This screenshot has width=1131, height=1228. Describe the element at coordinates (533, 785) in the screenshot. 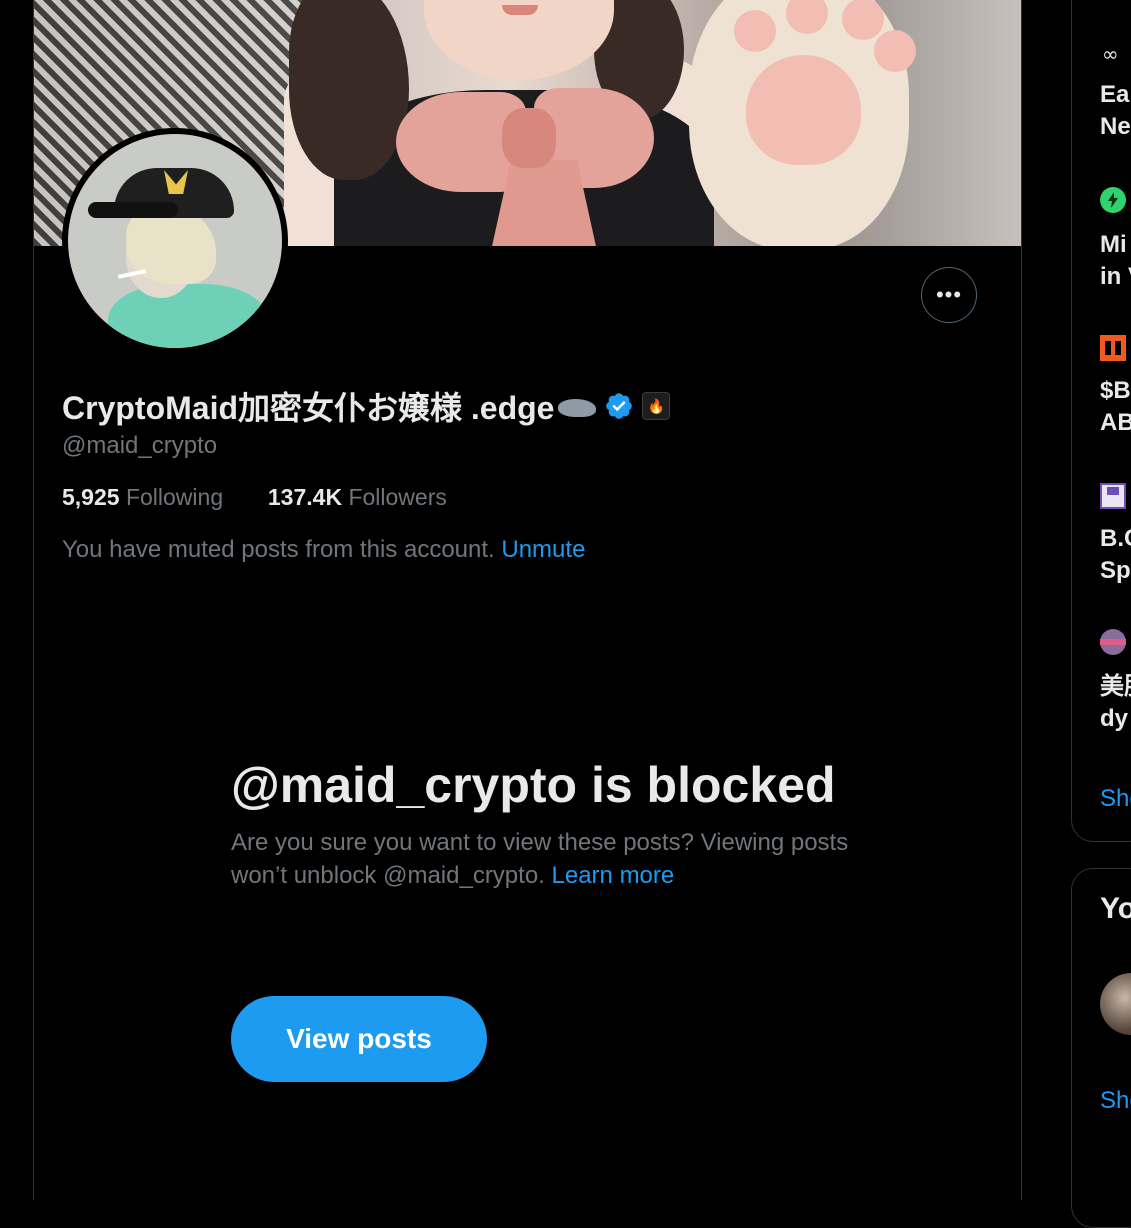

I see `blocked-title: @maid_crypto is blocked` at that location.